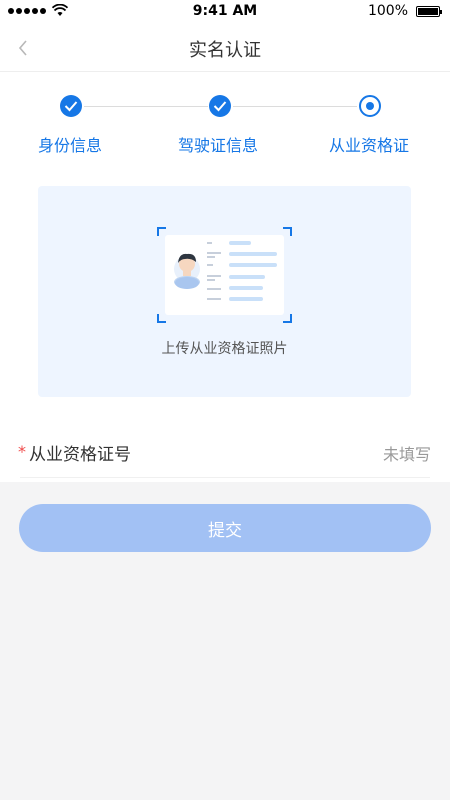 This screenshot has width=450, height=800. What do you see at coordinates (225, 453) in the screenshot?
I see `license-number-field: * 从业资格证号 未填写` at bounding box center [225, 453].